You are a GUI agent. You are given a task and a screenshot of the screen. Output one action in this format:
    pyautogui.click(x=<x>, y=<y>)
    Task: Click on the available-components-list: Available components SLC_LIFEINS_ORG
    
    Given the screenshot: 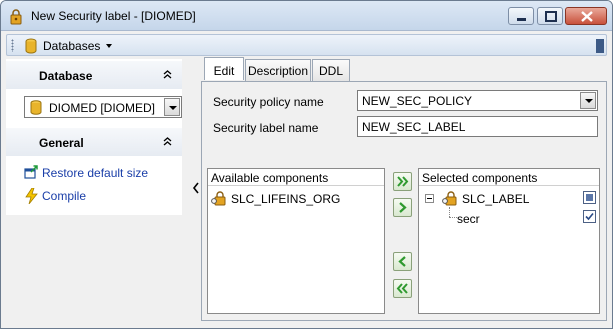 What is the action you would take?
    pyautogui.click(x=296, y=241)
    